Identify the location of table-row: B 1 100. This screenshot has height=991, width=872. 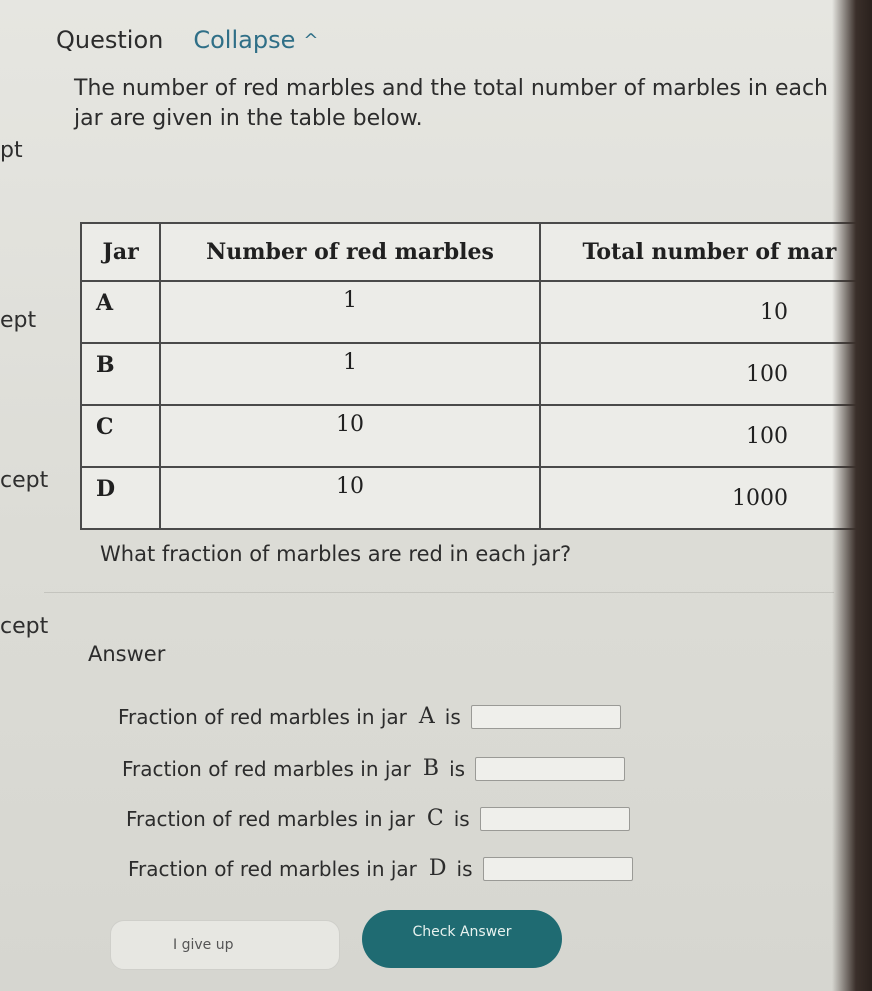
(475, 374).